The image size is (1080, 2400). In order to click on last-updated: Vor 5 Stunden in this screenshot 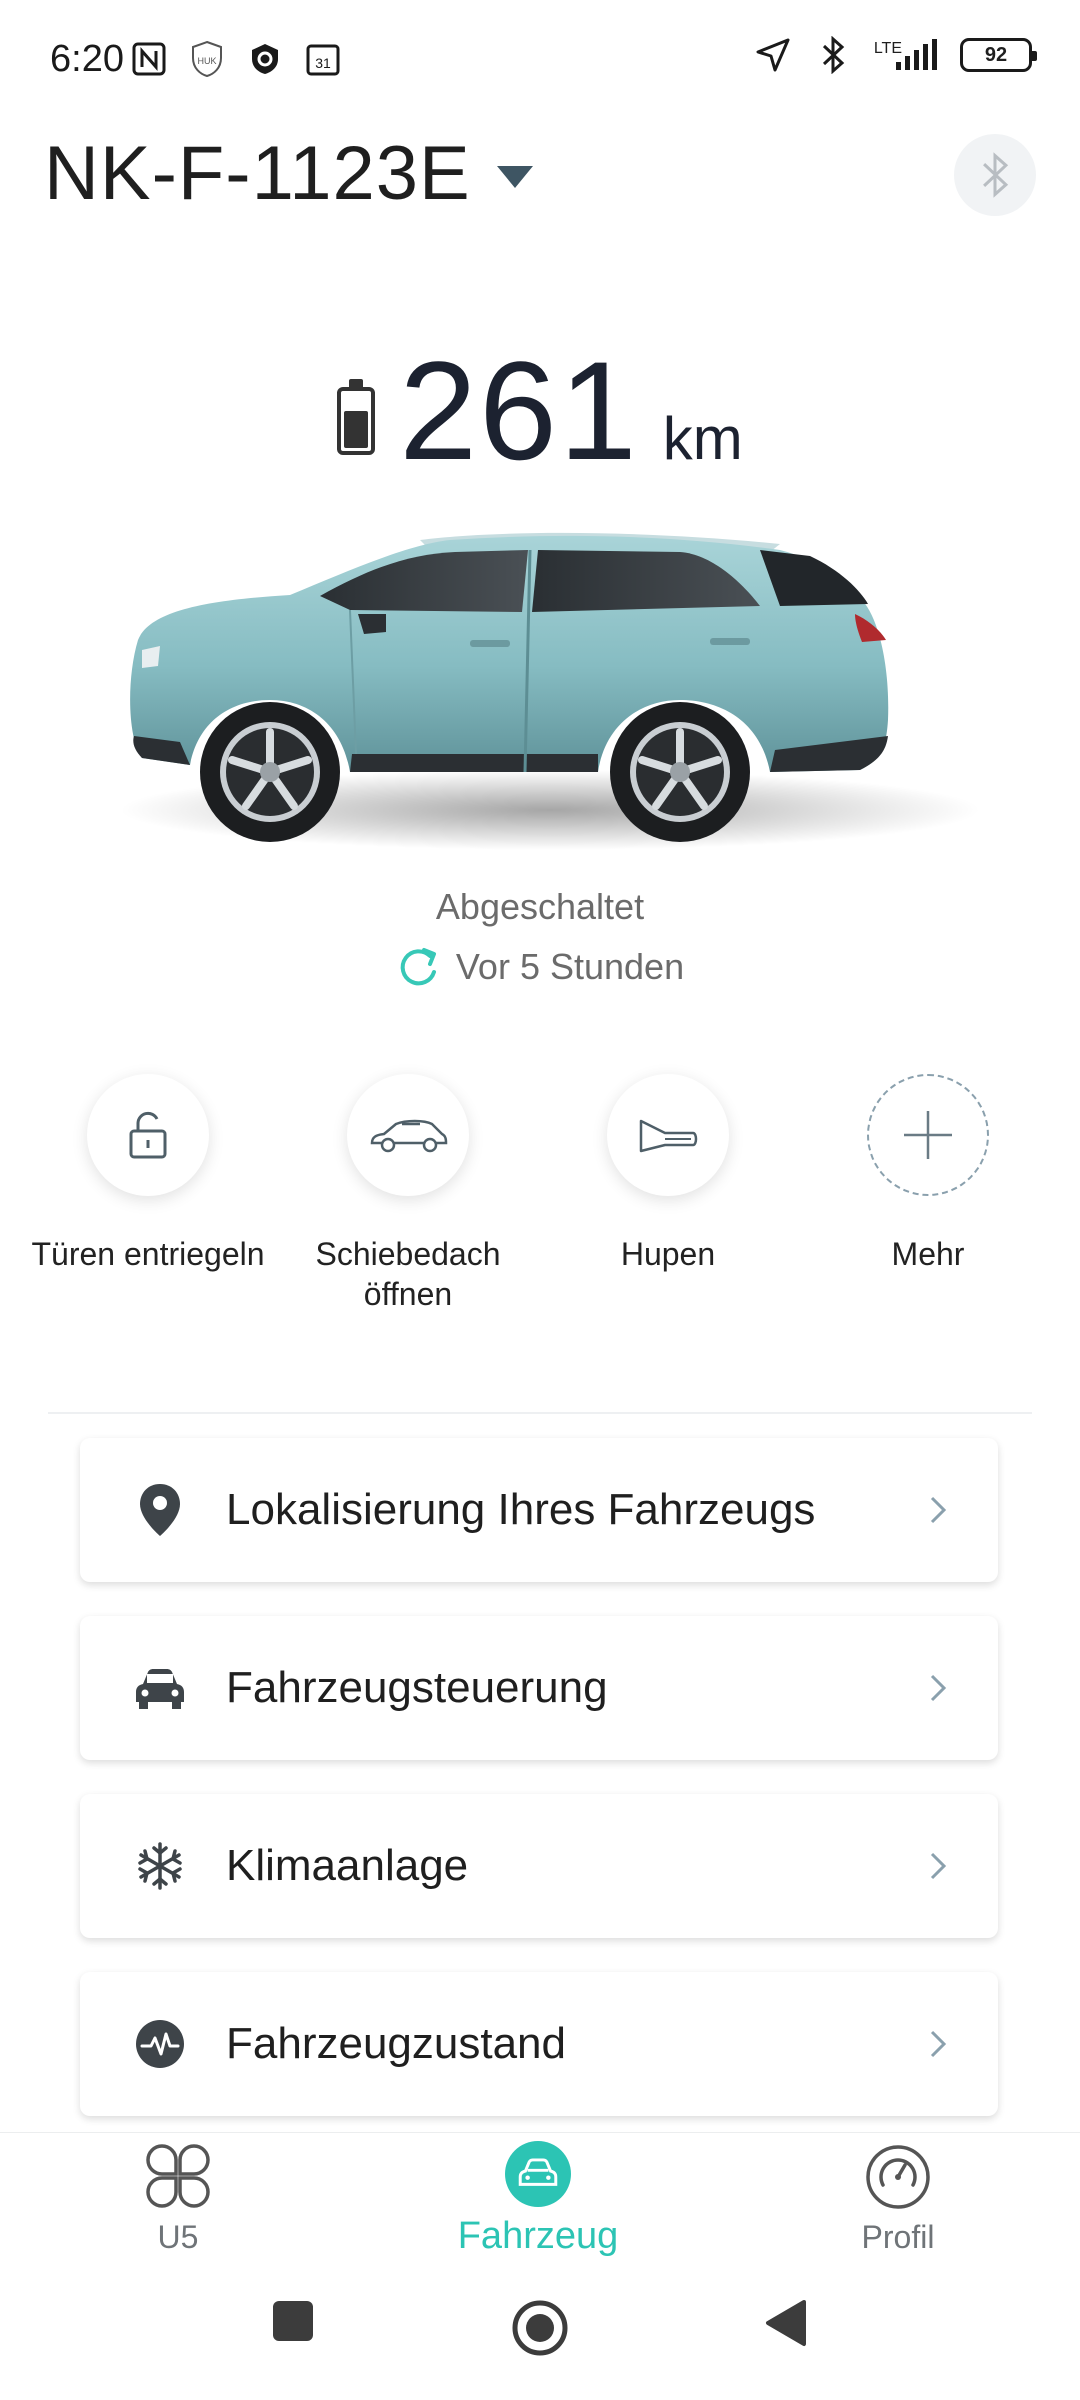, I will do `click(570, 966)`.